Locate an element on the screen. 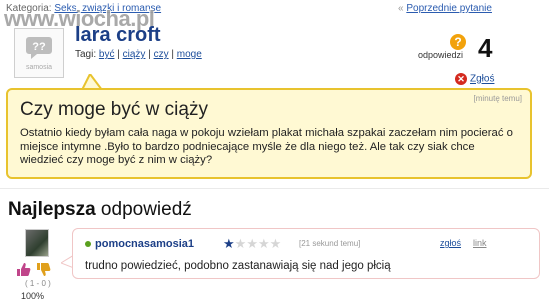  vote-percent: 100% is located at coordinates (33, 296).